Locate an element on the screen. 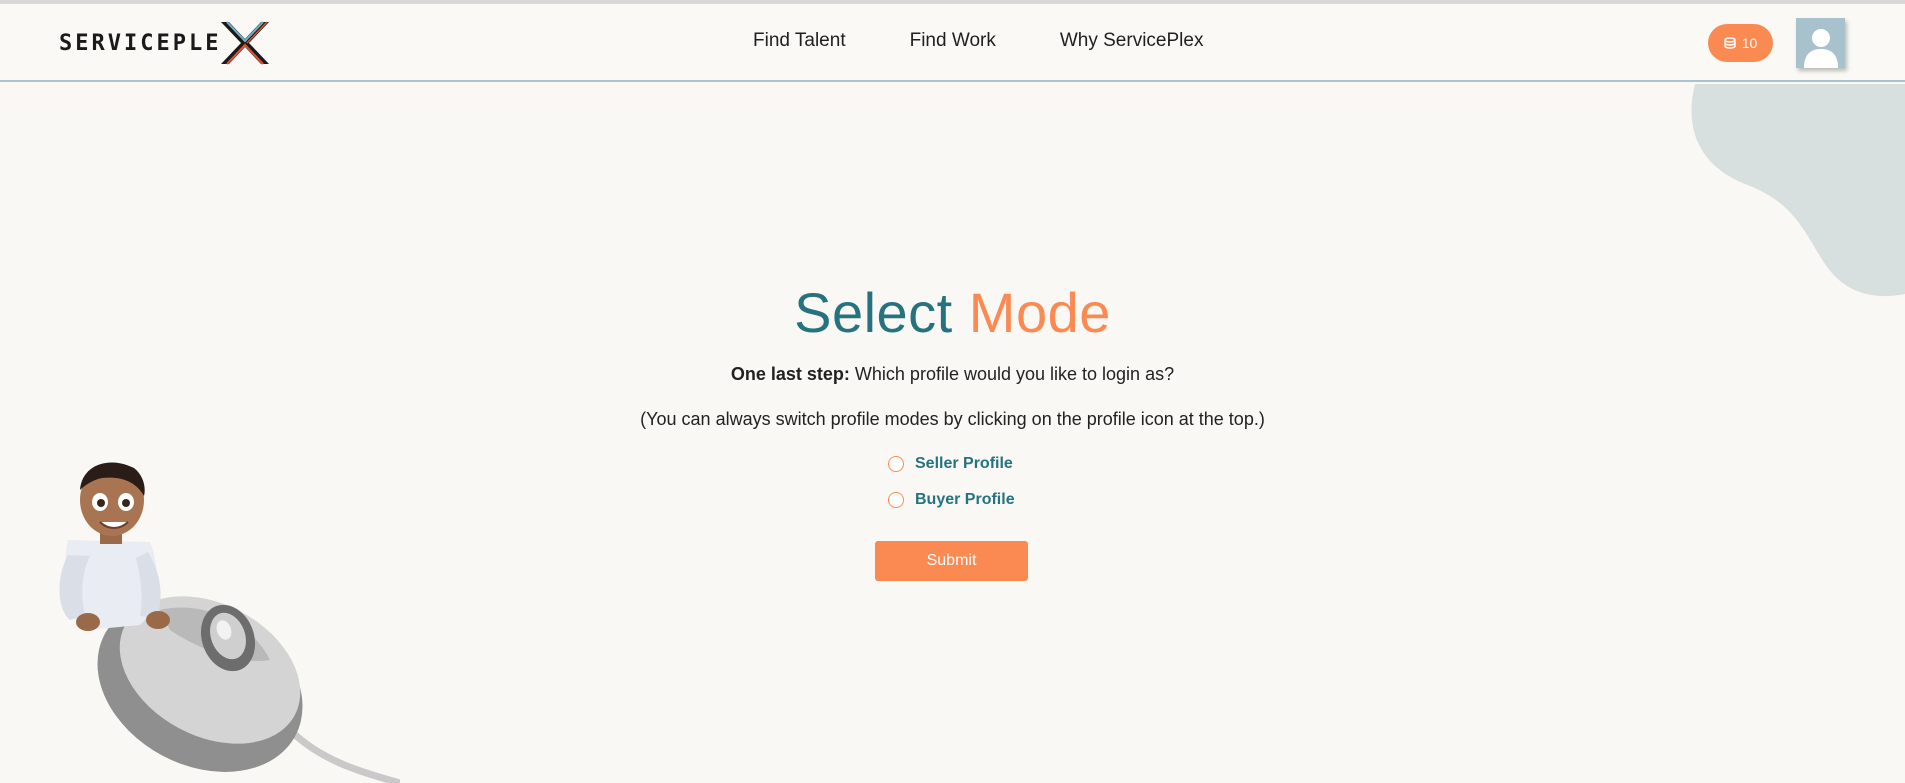 The width and height of the screenshot is (1905, 783). user-avatar-icon is located at coordinates (1820, 48).